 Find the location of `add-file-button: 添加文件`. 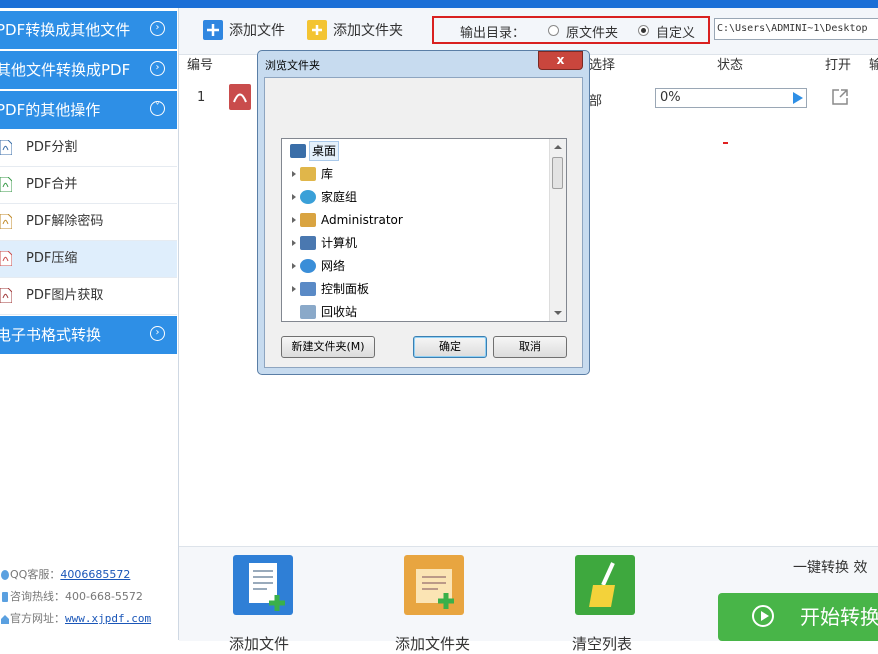

add-file-button: 添加文件 is located at coordinates (253, 31).